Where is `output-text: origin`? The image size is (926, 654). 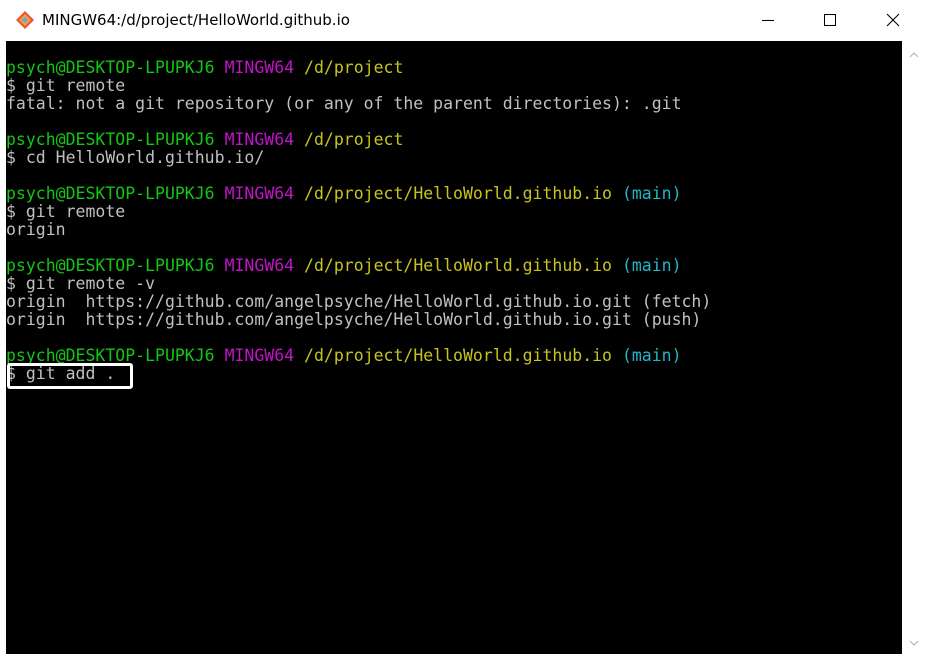
output-text: origin is located at coordinates (36, 229).